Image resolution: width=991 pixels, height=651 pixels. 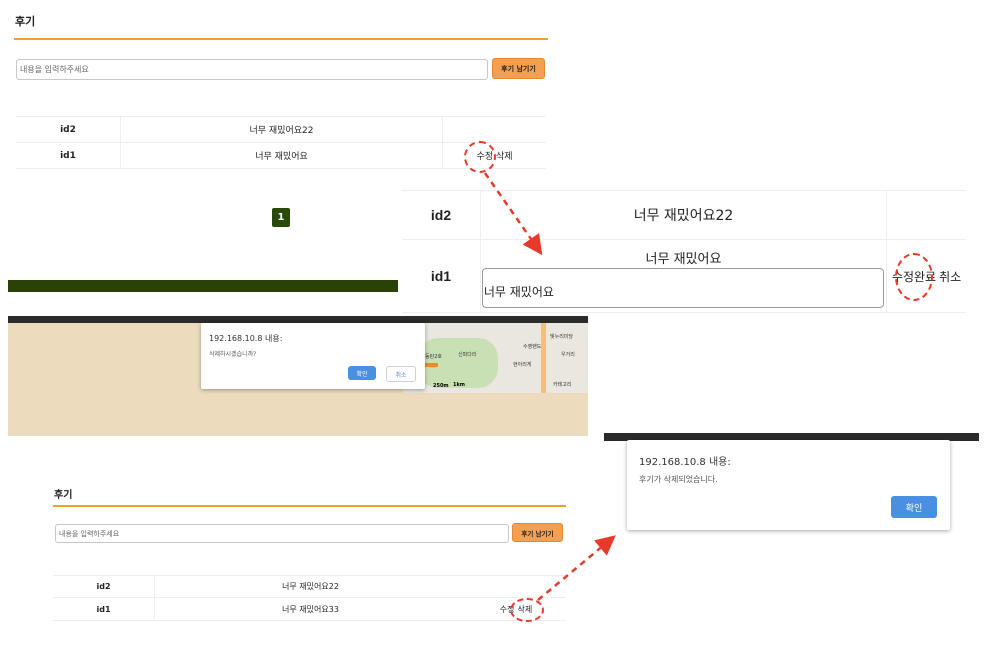 What do you see at coordinates (281, 155) in the screenshot?
I see `row-content: 너무 재밌어요` at bounding box center [281, 155].